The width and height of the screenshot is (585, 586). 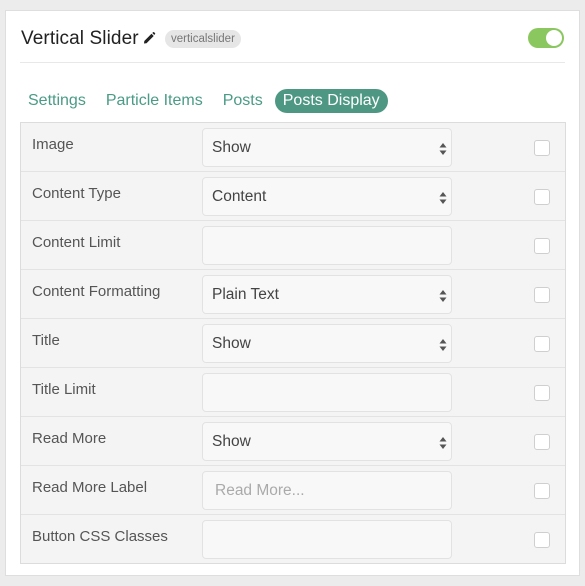 What do you see at coordinates (327, 343) in the screenshot?
I see `title-select: Show` at bounding box center [327, 343].